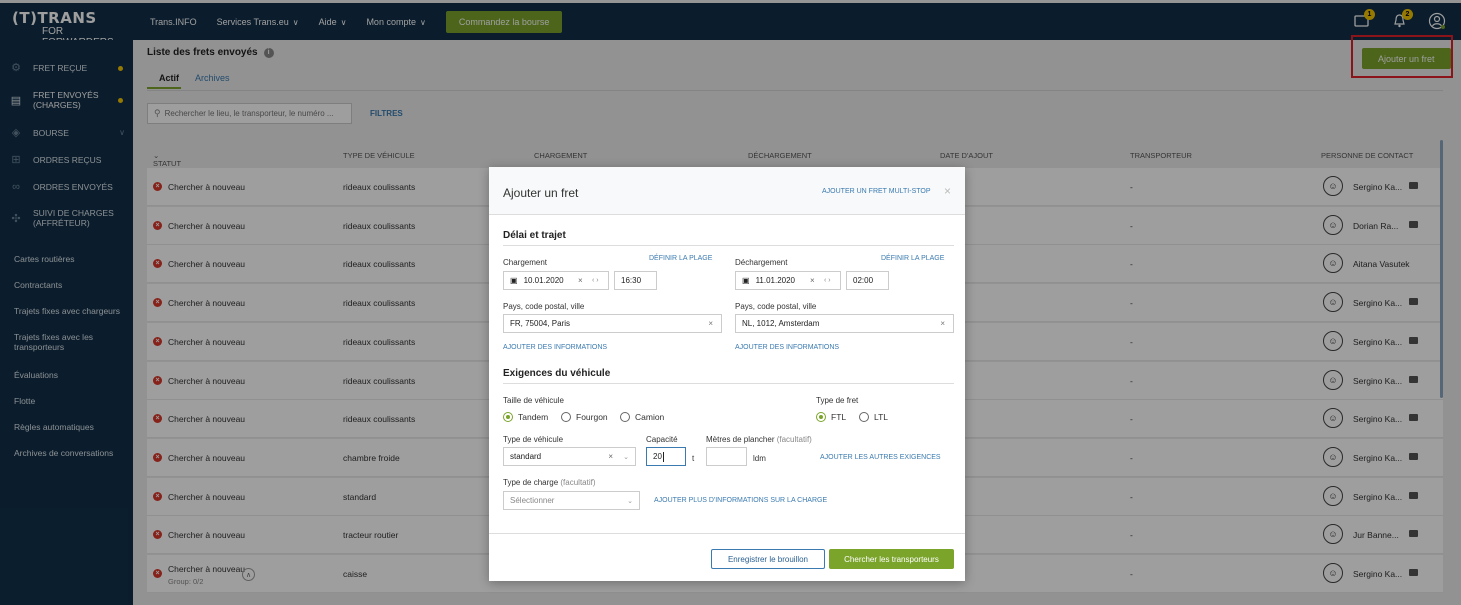 The height and width of the screenshot is (605, 1461). Describe the element at coordinates (571, 500) in the screenshot. I see `load-type-select: Sélectionner ⌄` at that location.